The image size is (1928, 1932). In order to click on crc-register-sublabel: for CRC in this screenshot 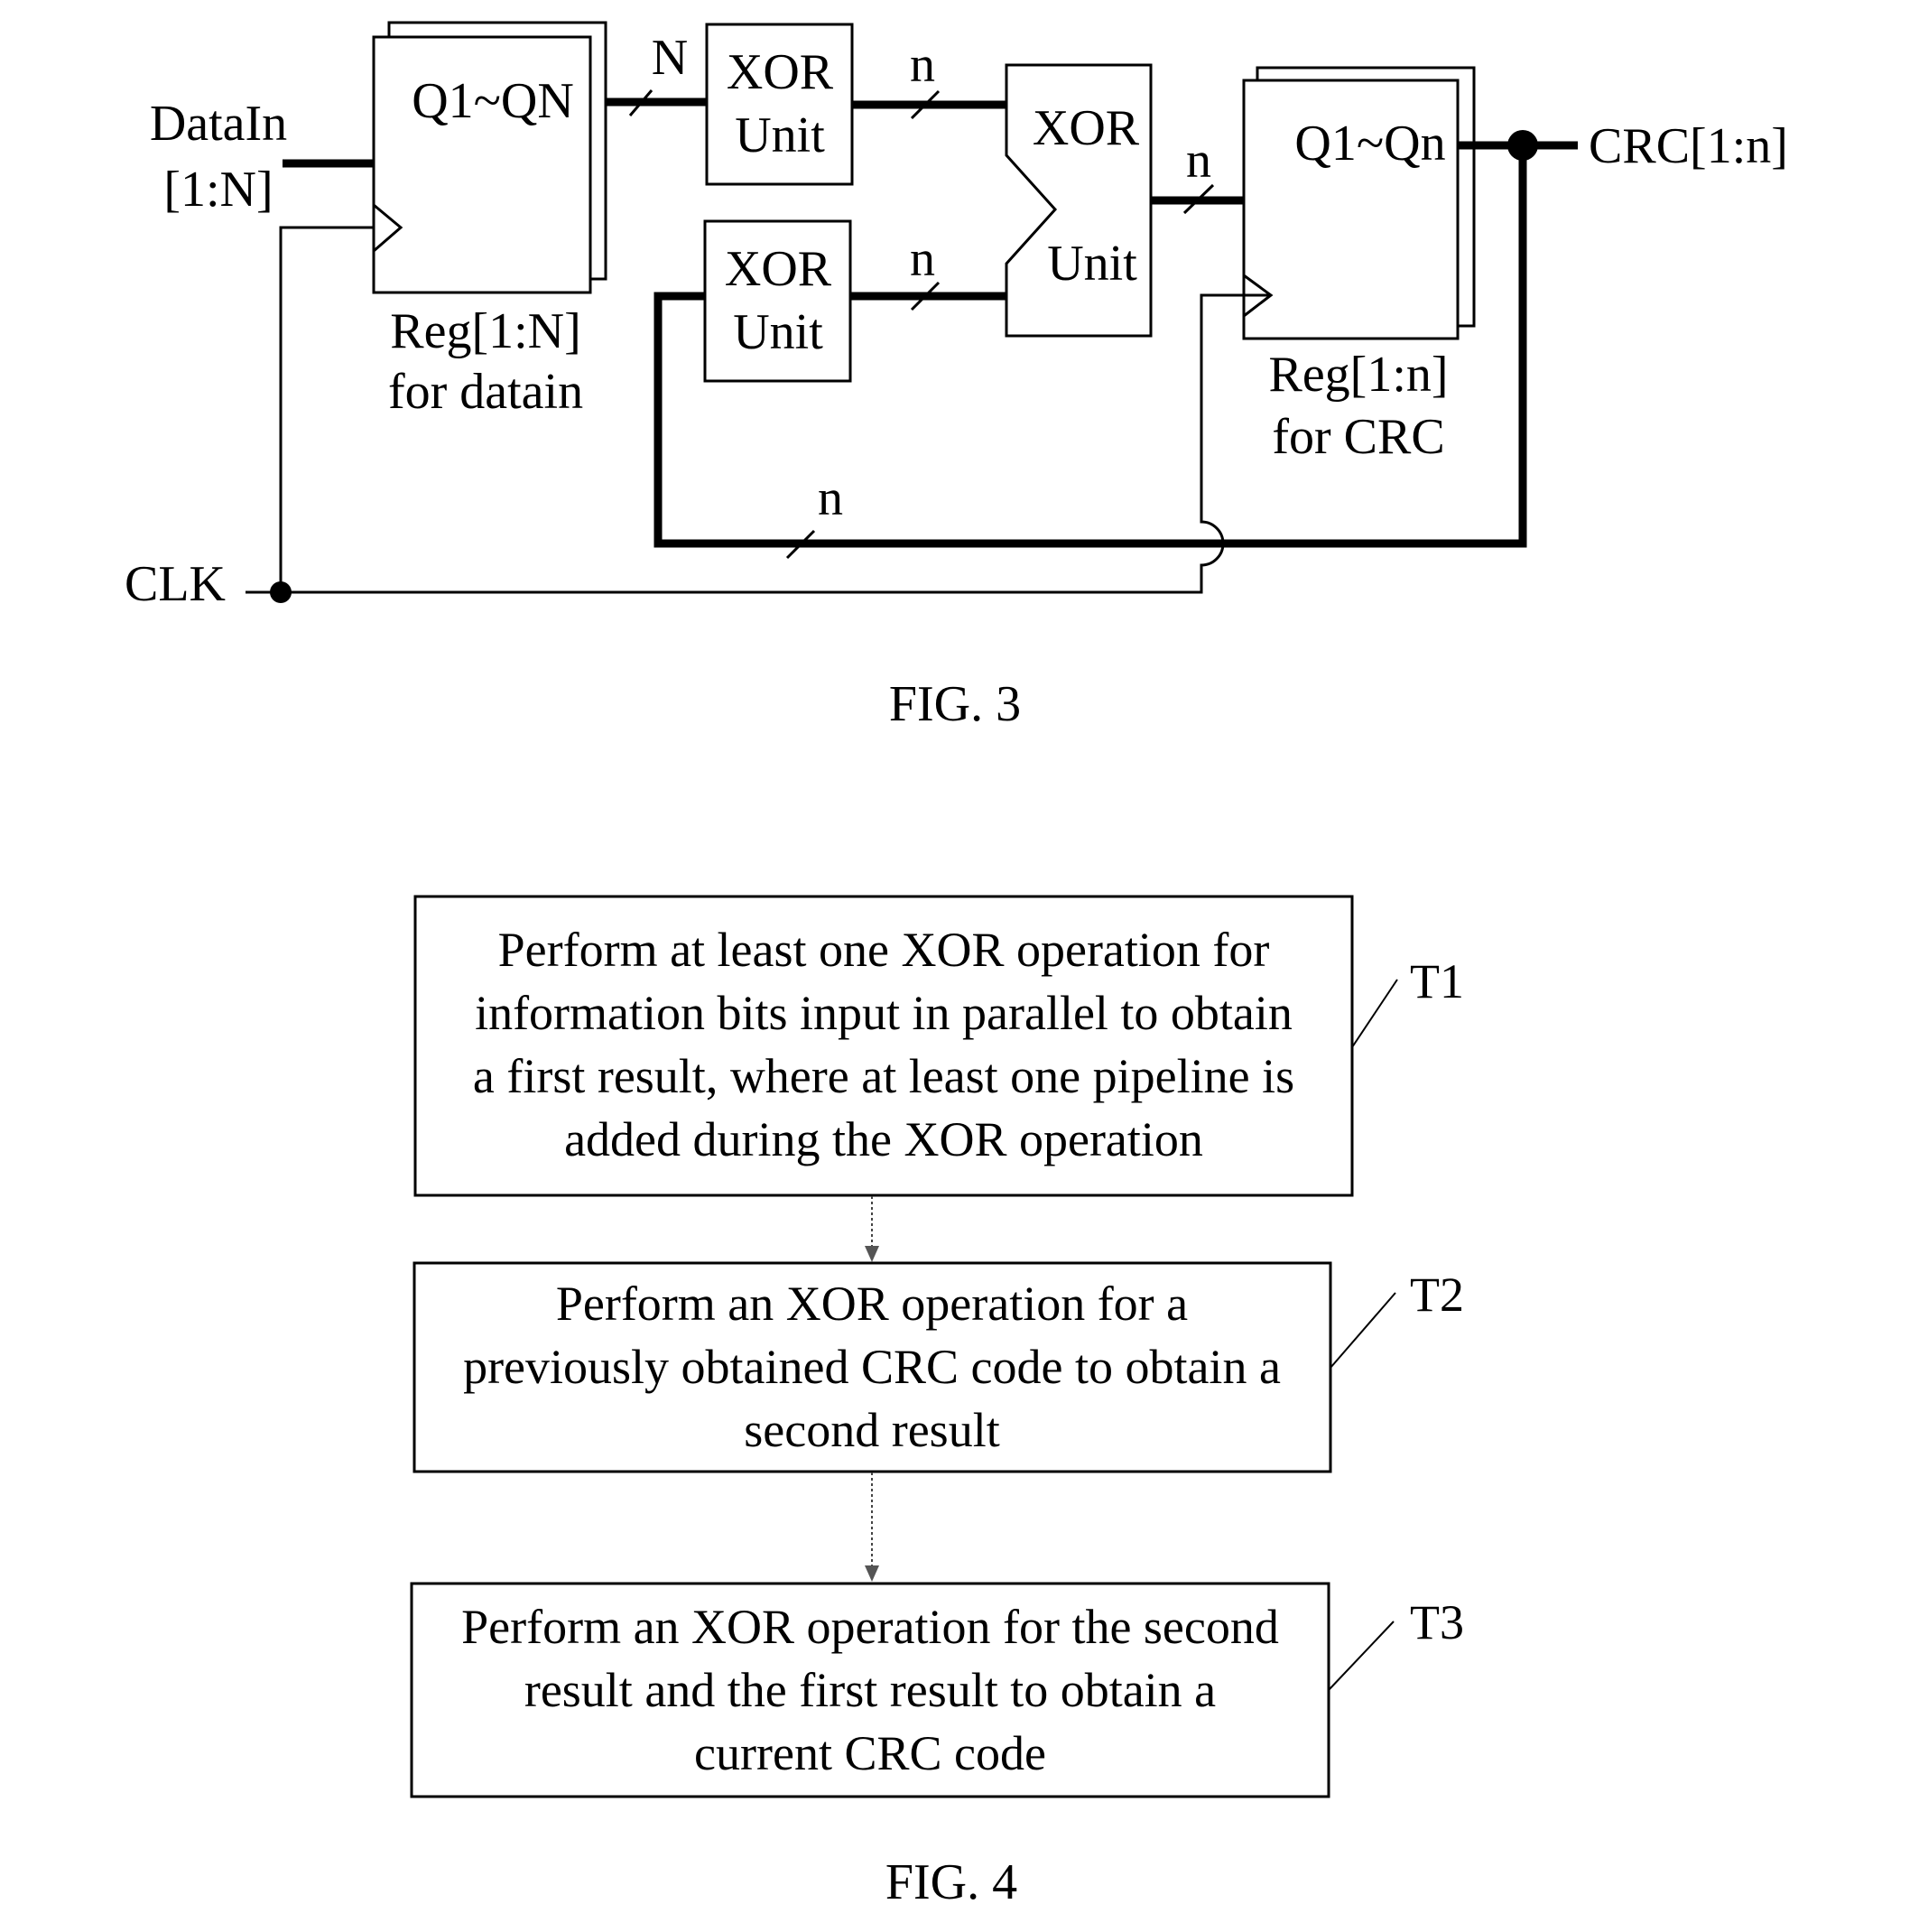, I will do `click(1358, 437)`.